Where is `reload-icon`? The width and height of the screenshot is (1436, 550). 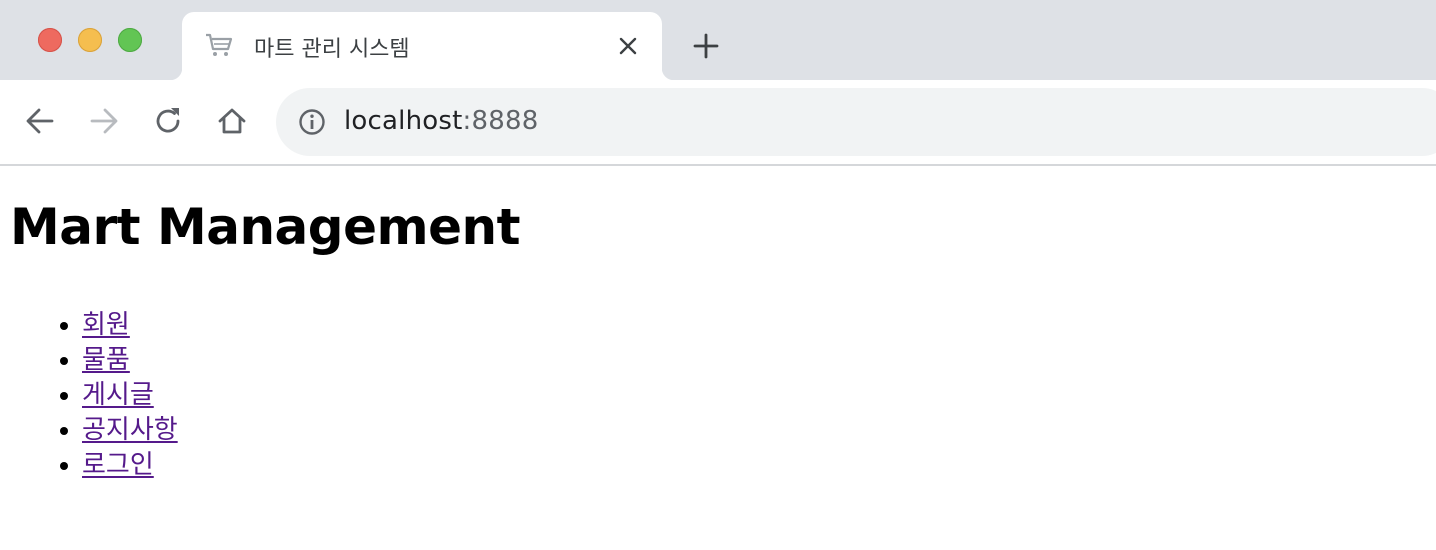
reload-icon is located at coordinates (168, 120).